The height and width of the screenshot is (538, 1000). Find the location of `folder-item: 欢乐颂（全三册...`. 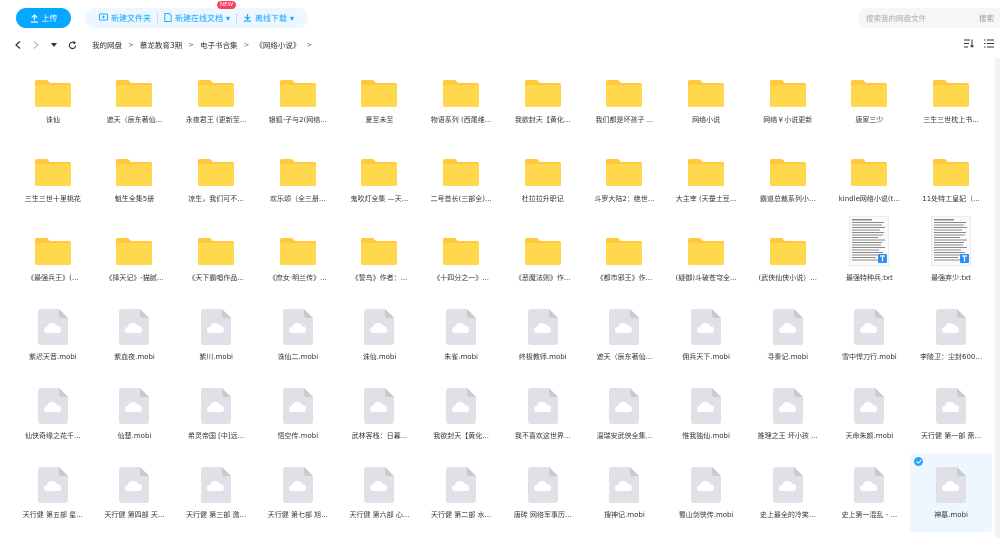

folder-item: 欢乐颂（全三册... is located at coordinates (298, 176).